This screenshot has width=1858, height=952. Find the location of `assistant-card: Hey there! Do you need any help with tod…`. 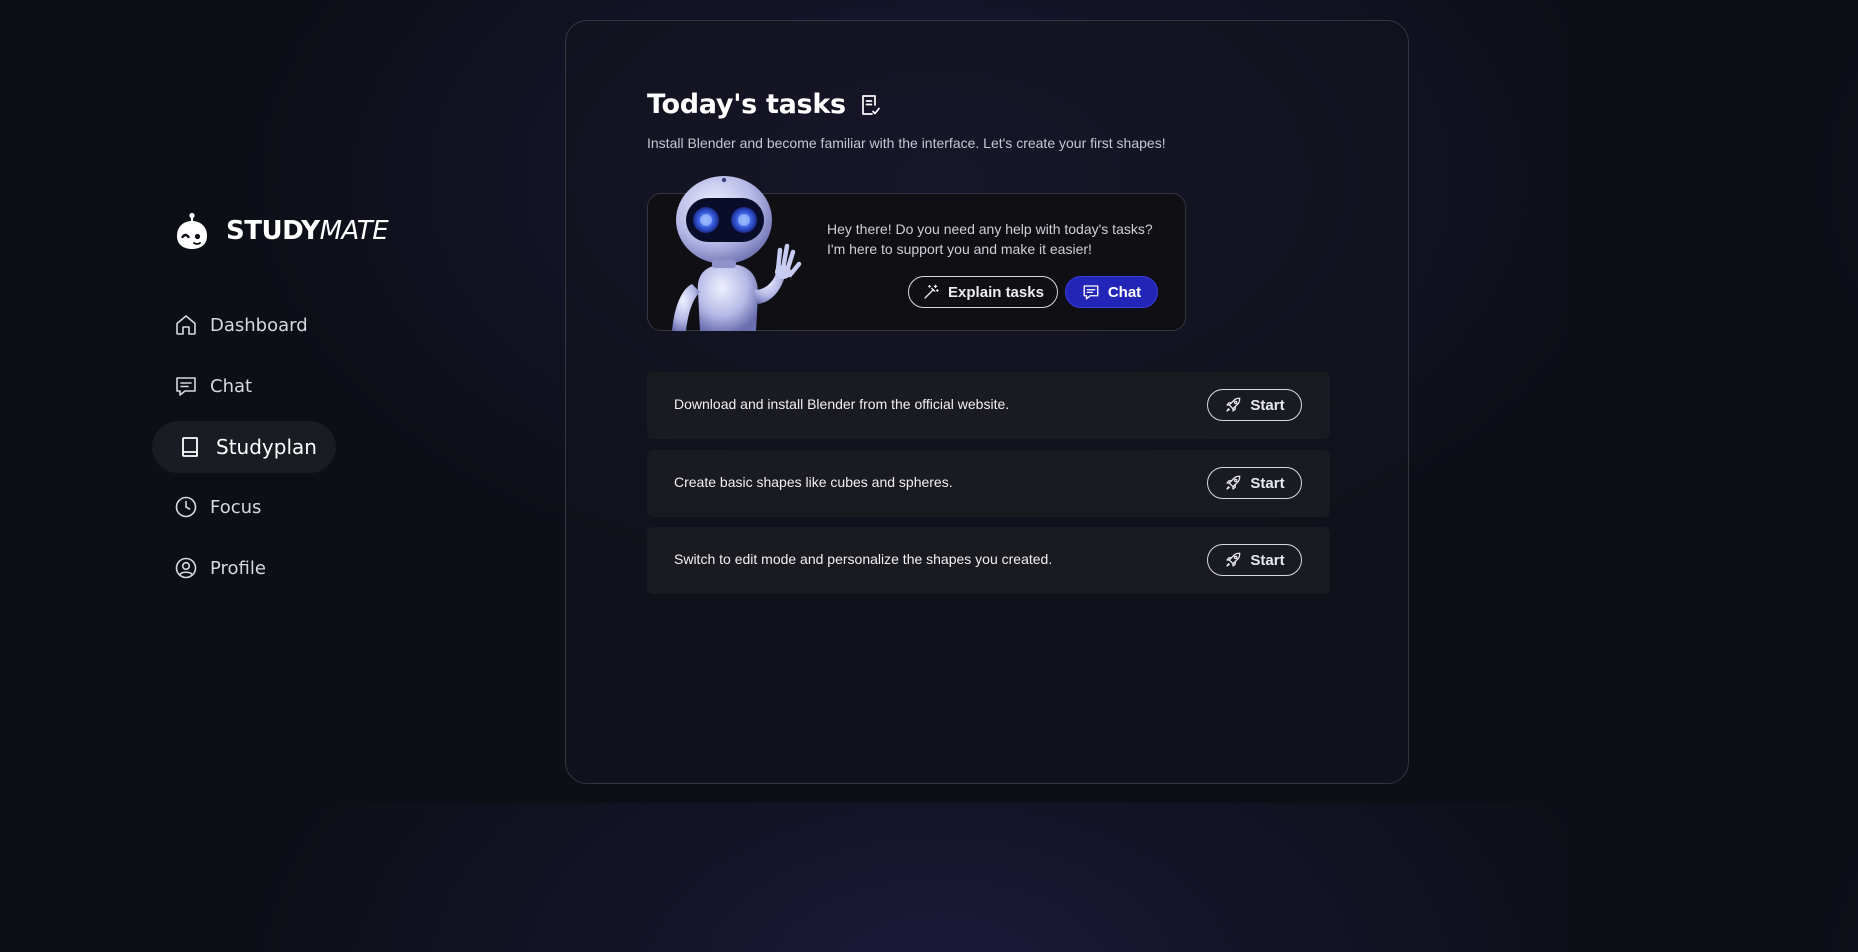

assistant-card: Hey there! Do you need any help with tod… is located at coordinates (916, 253).